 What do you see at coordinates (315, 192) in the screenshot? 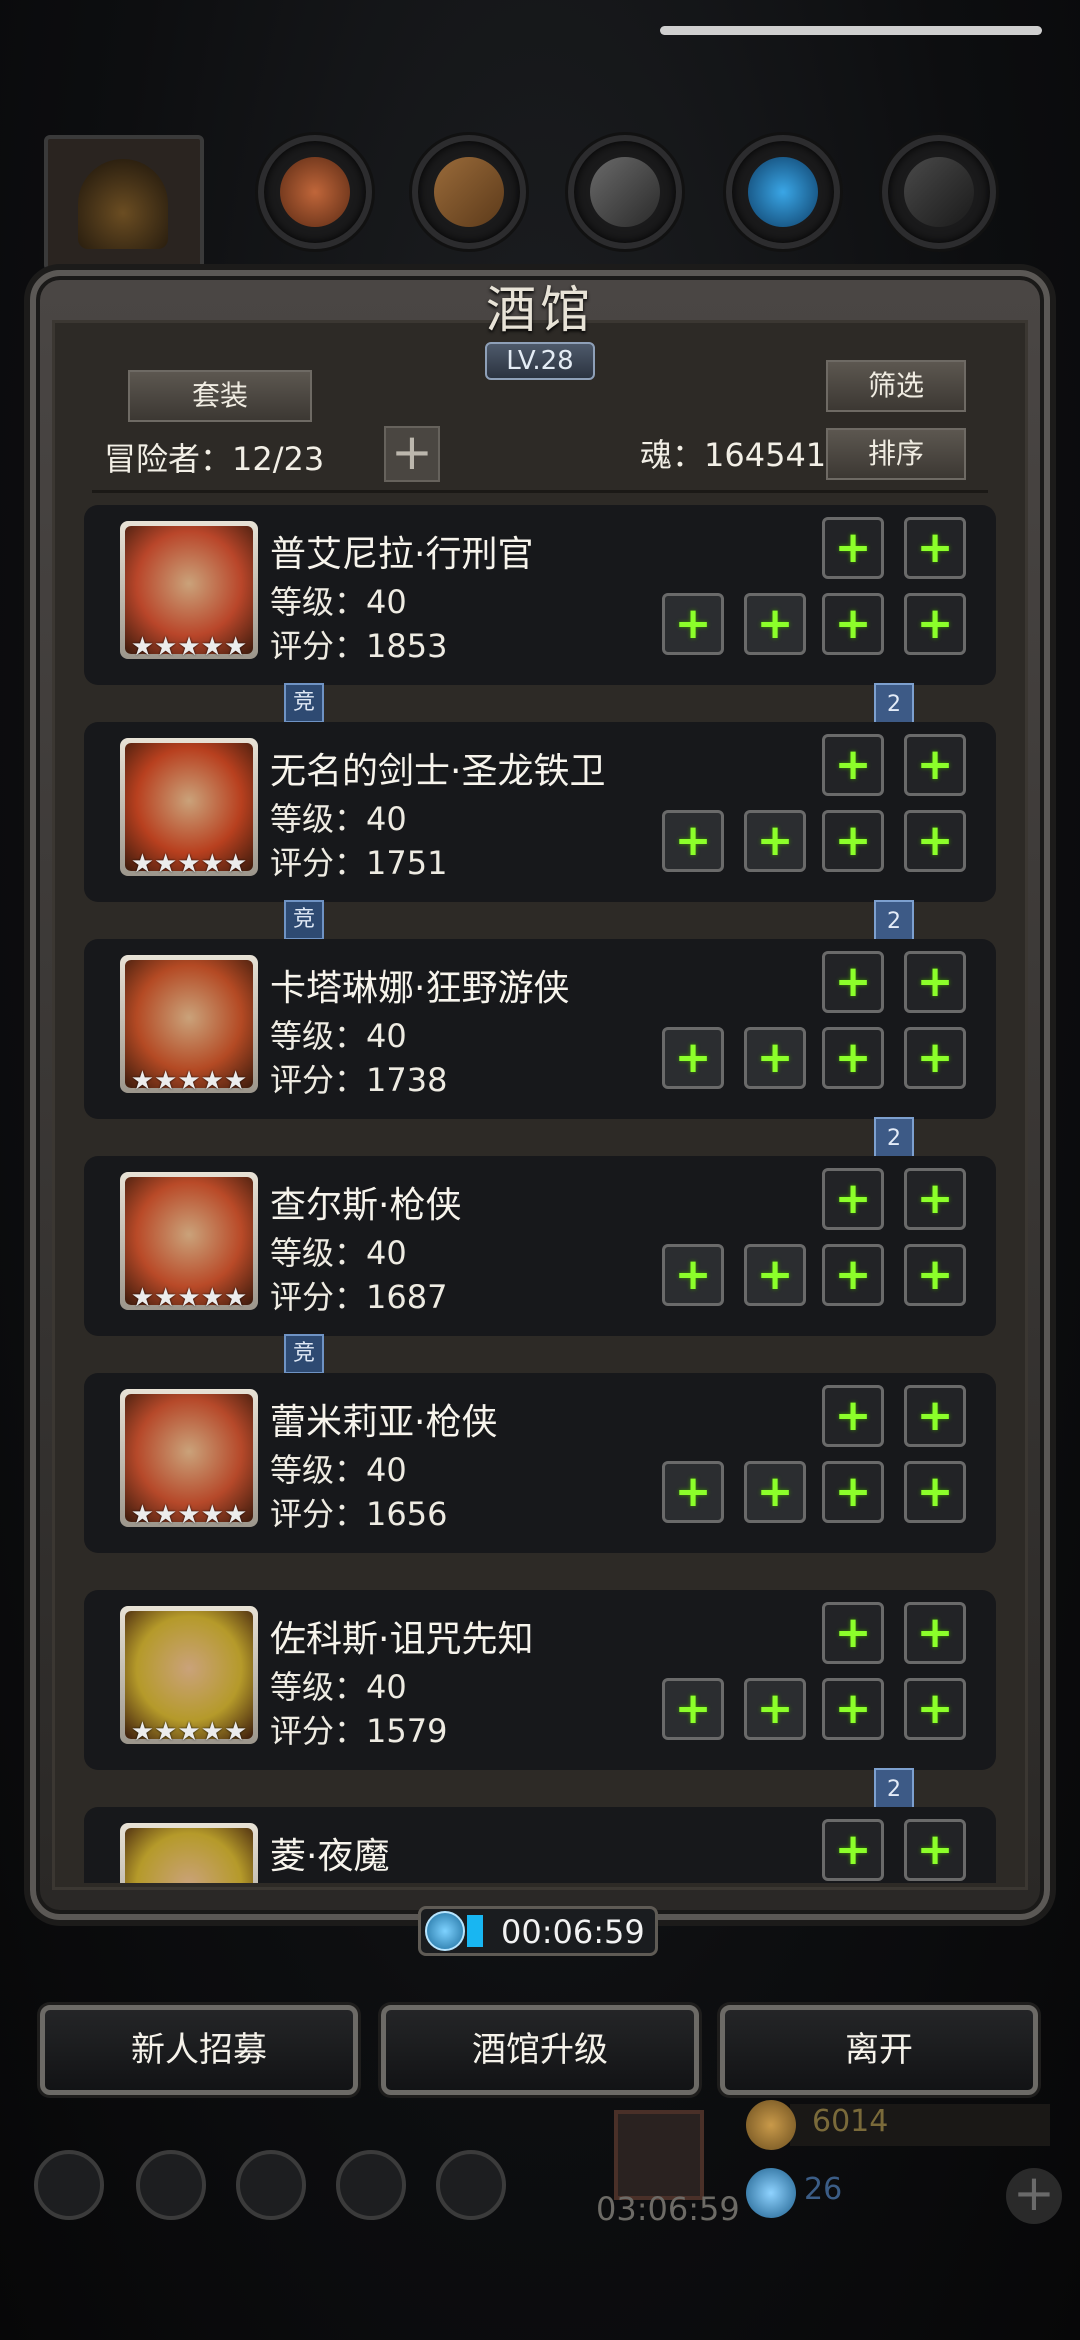
I see `meat-resource-icon` at bounding box center [315, 192].